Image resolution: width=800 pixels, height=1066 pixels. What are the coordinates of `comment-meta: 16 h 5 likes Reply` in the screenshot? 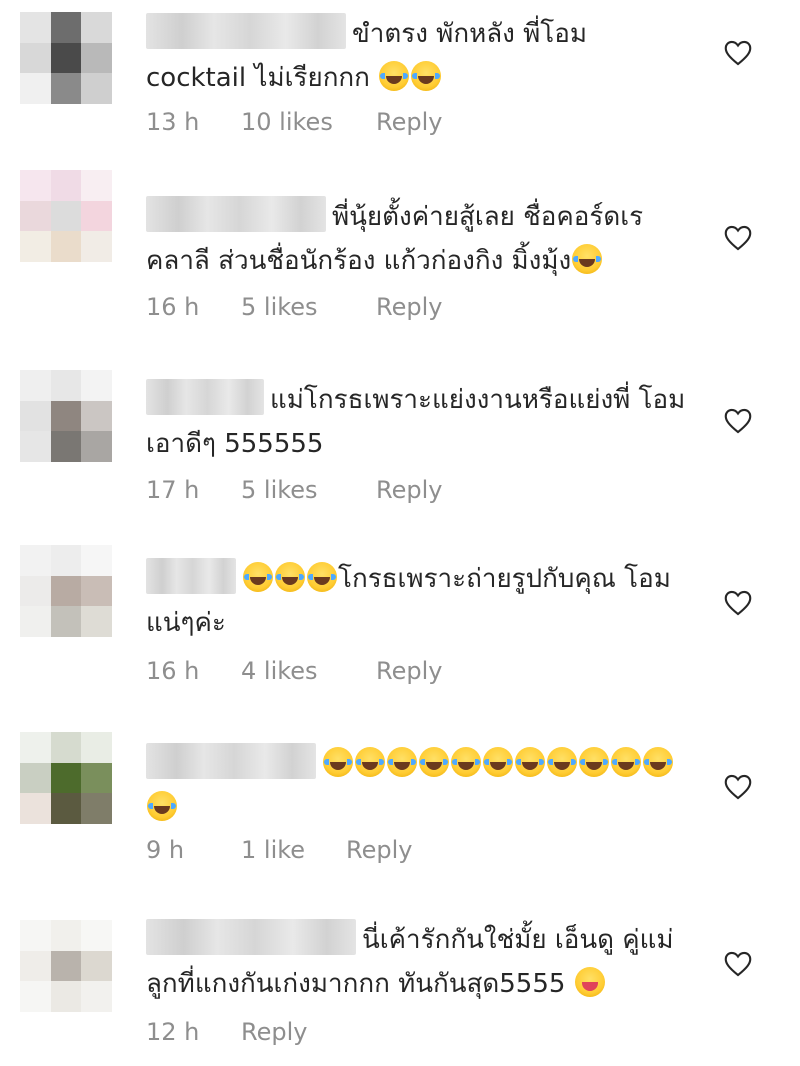 It's located at (294, 307).